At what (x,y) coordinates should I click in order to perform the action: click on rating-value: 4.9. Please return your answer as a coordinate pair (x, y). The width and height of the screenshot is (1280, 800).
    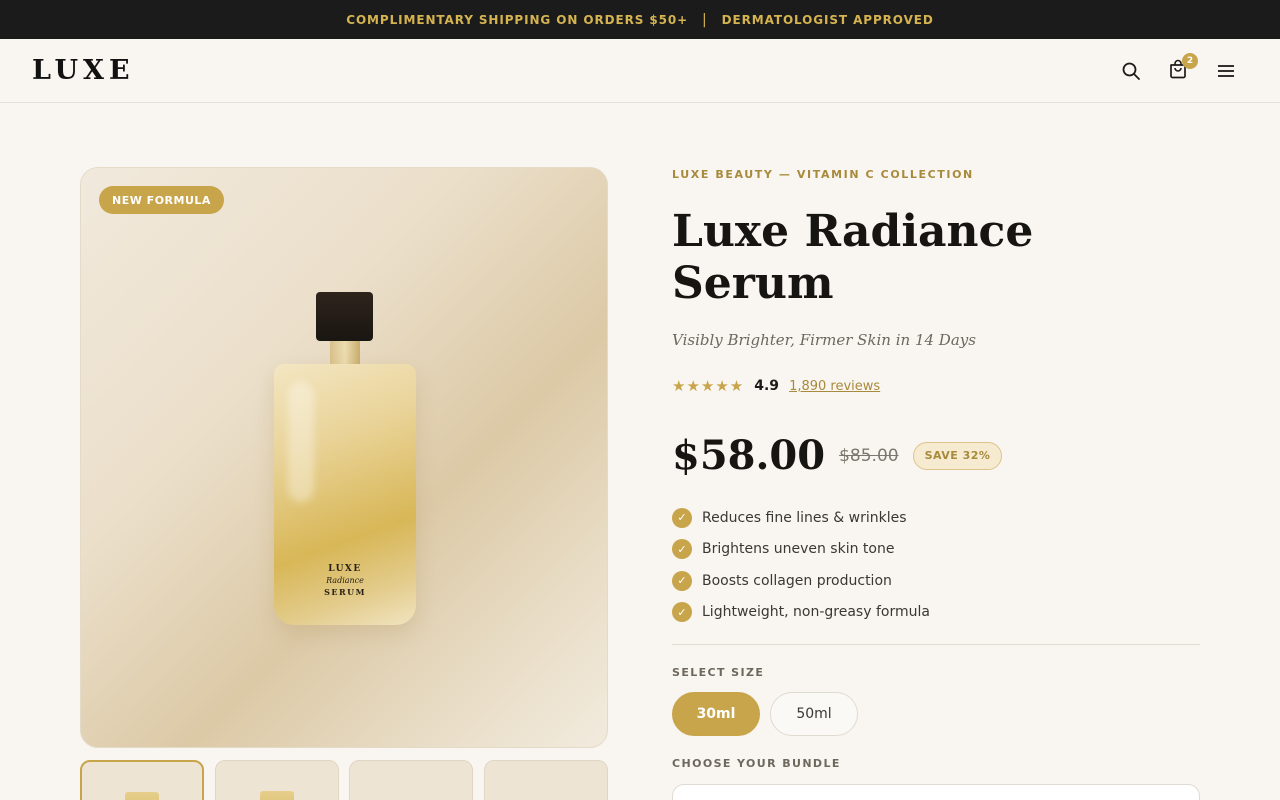
    Looking at the image, I should click on (767, 386).